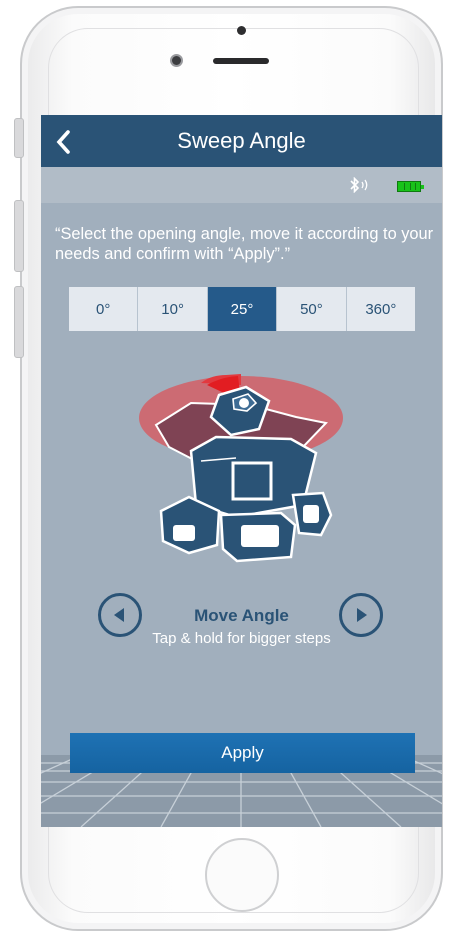 Image resolution: width=457 pixels, height=937 pixels. I want to click on angle-option: 25°, so click(242, 309).